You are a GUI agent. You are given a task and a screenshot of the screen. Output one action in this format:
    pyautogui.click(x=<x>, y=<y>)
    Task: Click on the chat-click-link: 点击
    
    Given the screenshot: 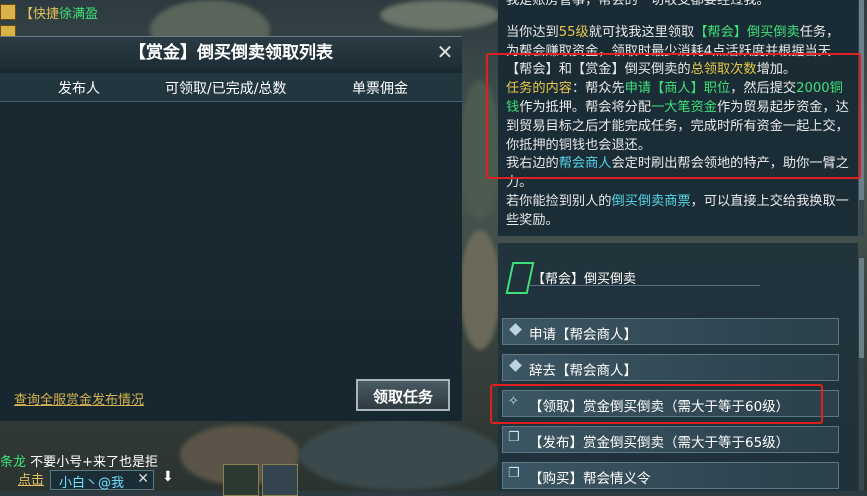 What is the action you would take?
    pyautogui.click(x=31, y=478)
    